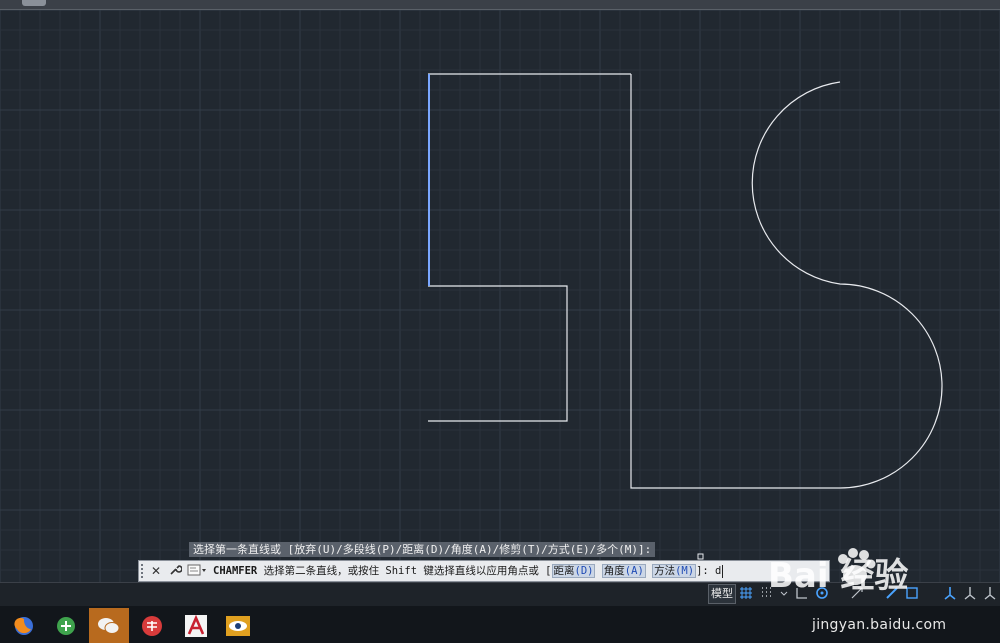  I want to click on command-name: CHAMFER, so click(235, 571).